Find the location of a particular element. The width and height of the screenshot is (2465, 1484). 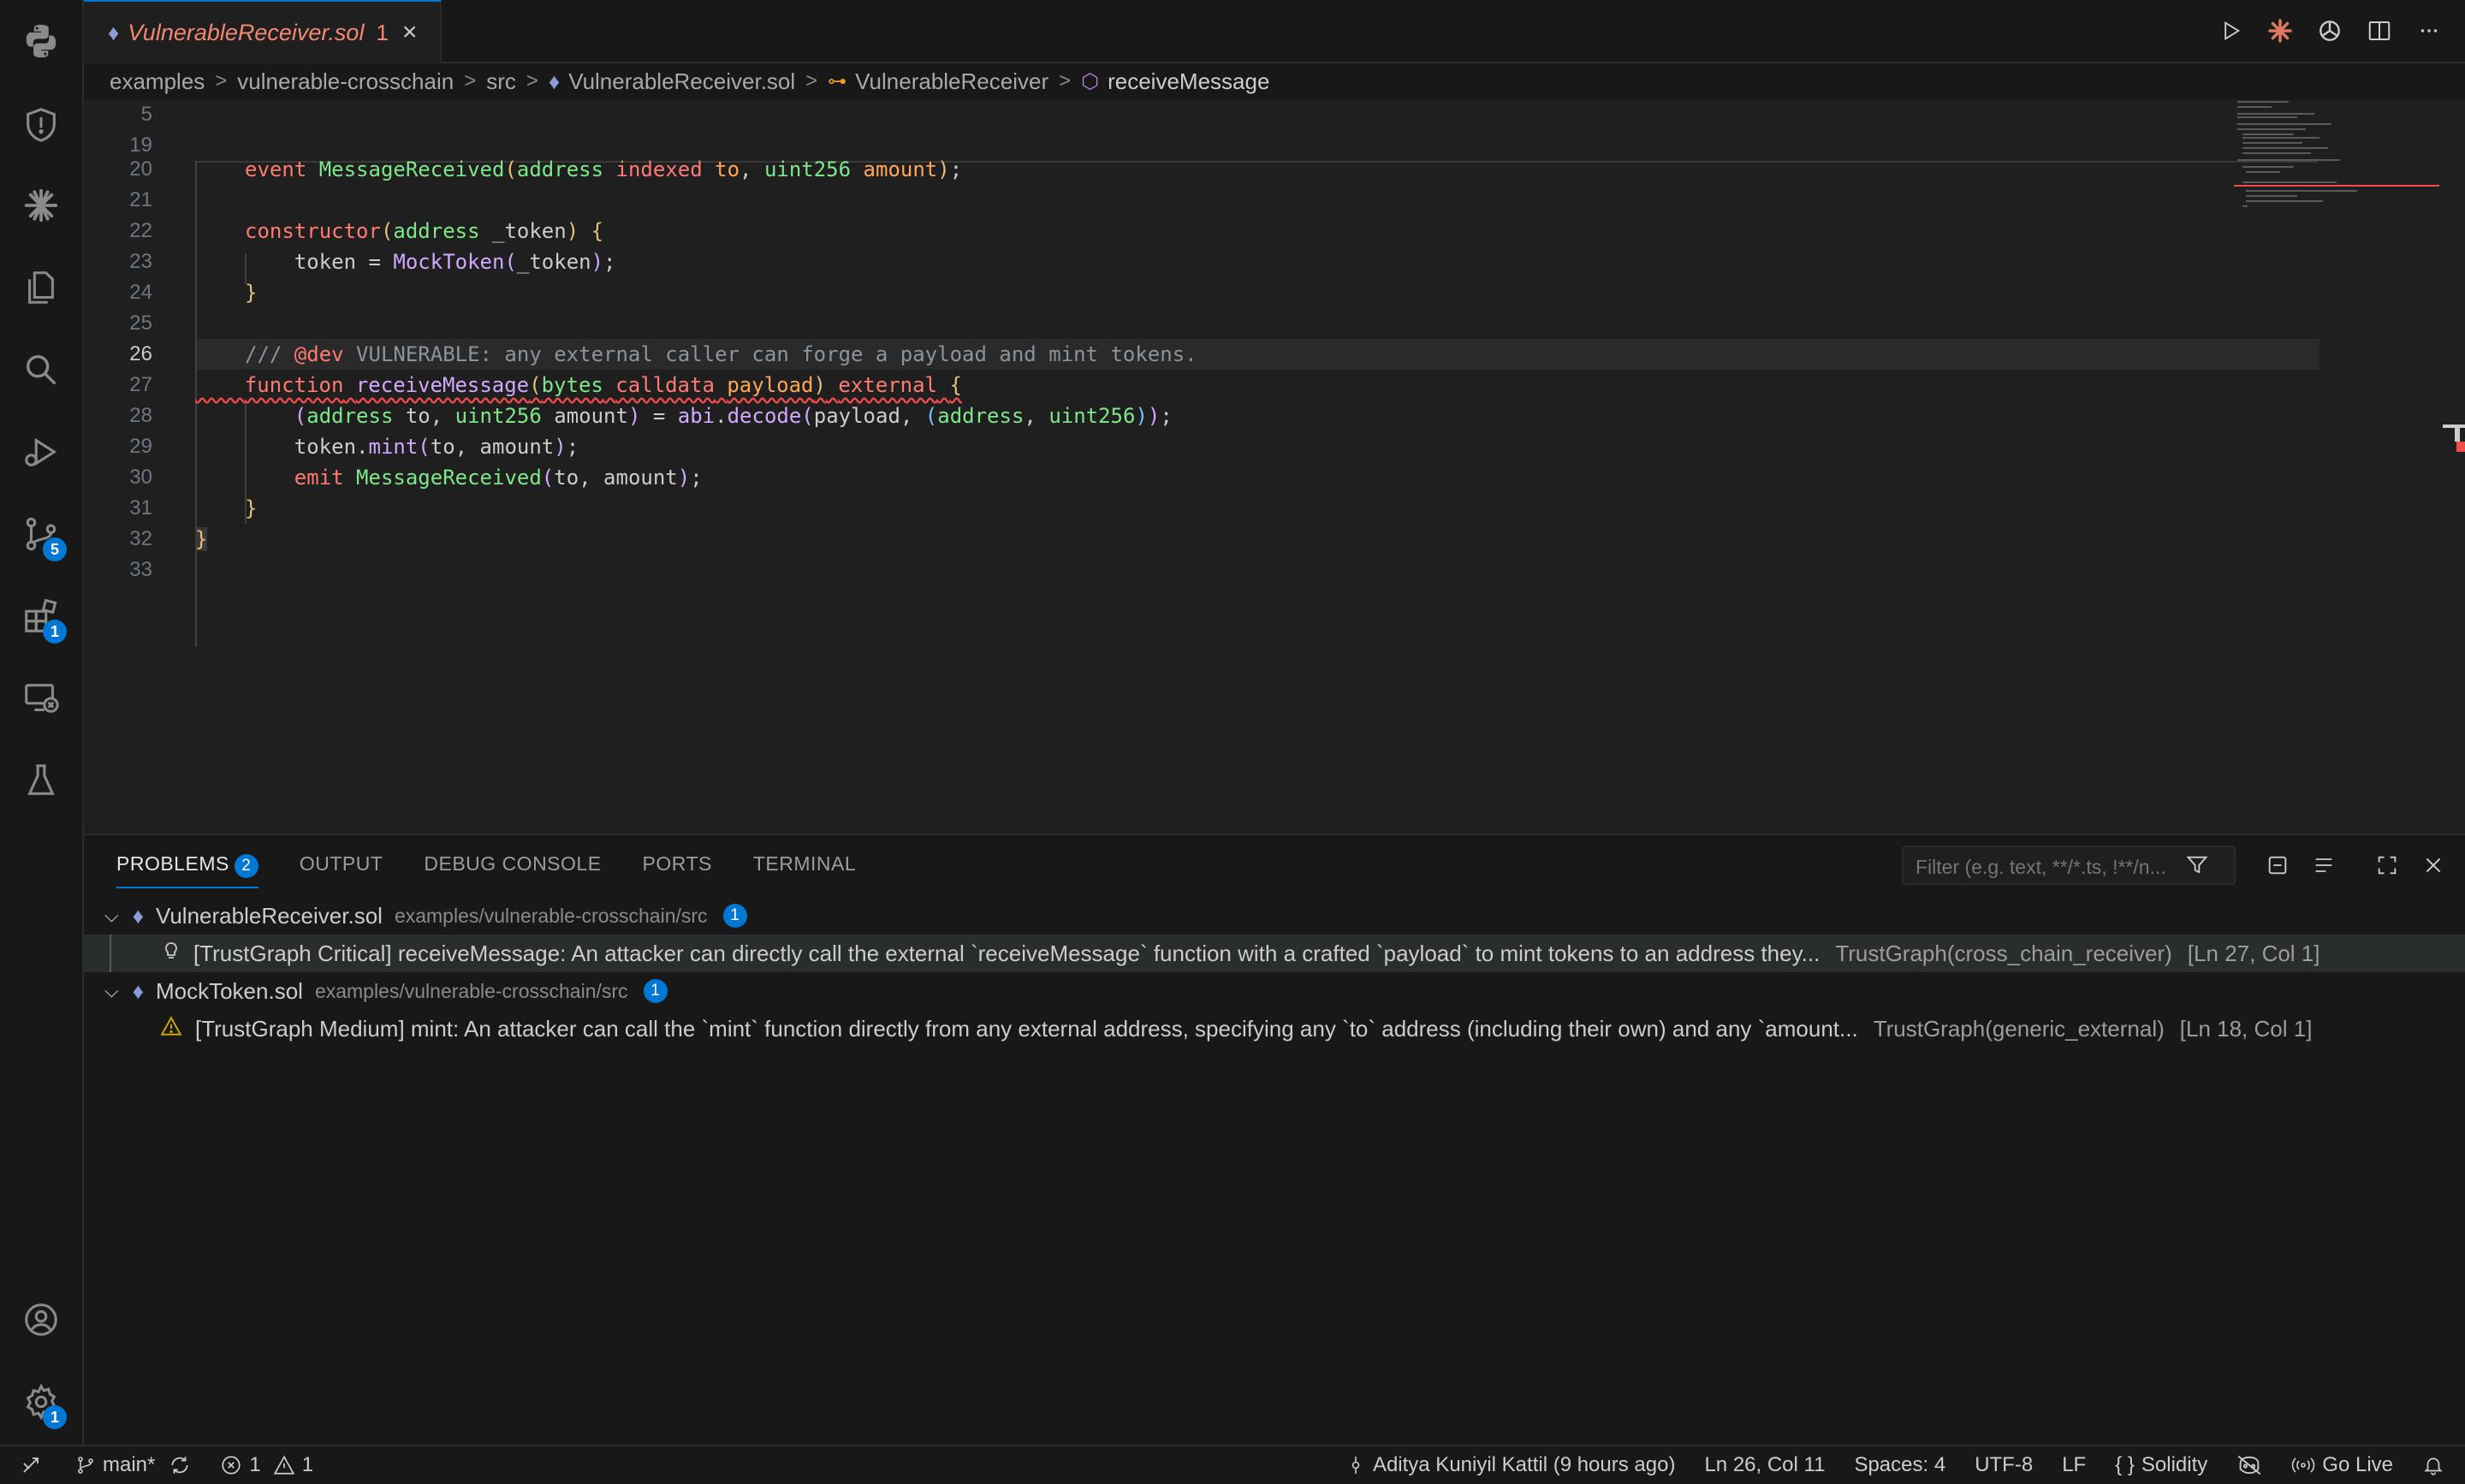

extensions-icon: 1 is located at coordinates (44, 620).